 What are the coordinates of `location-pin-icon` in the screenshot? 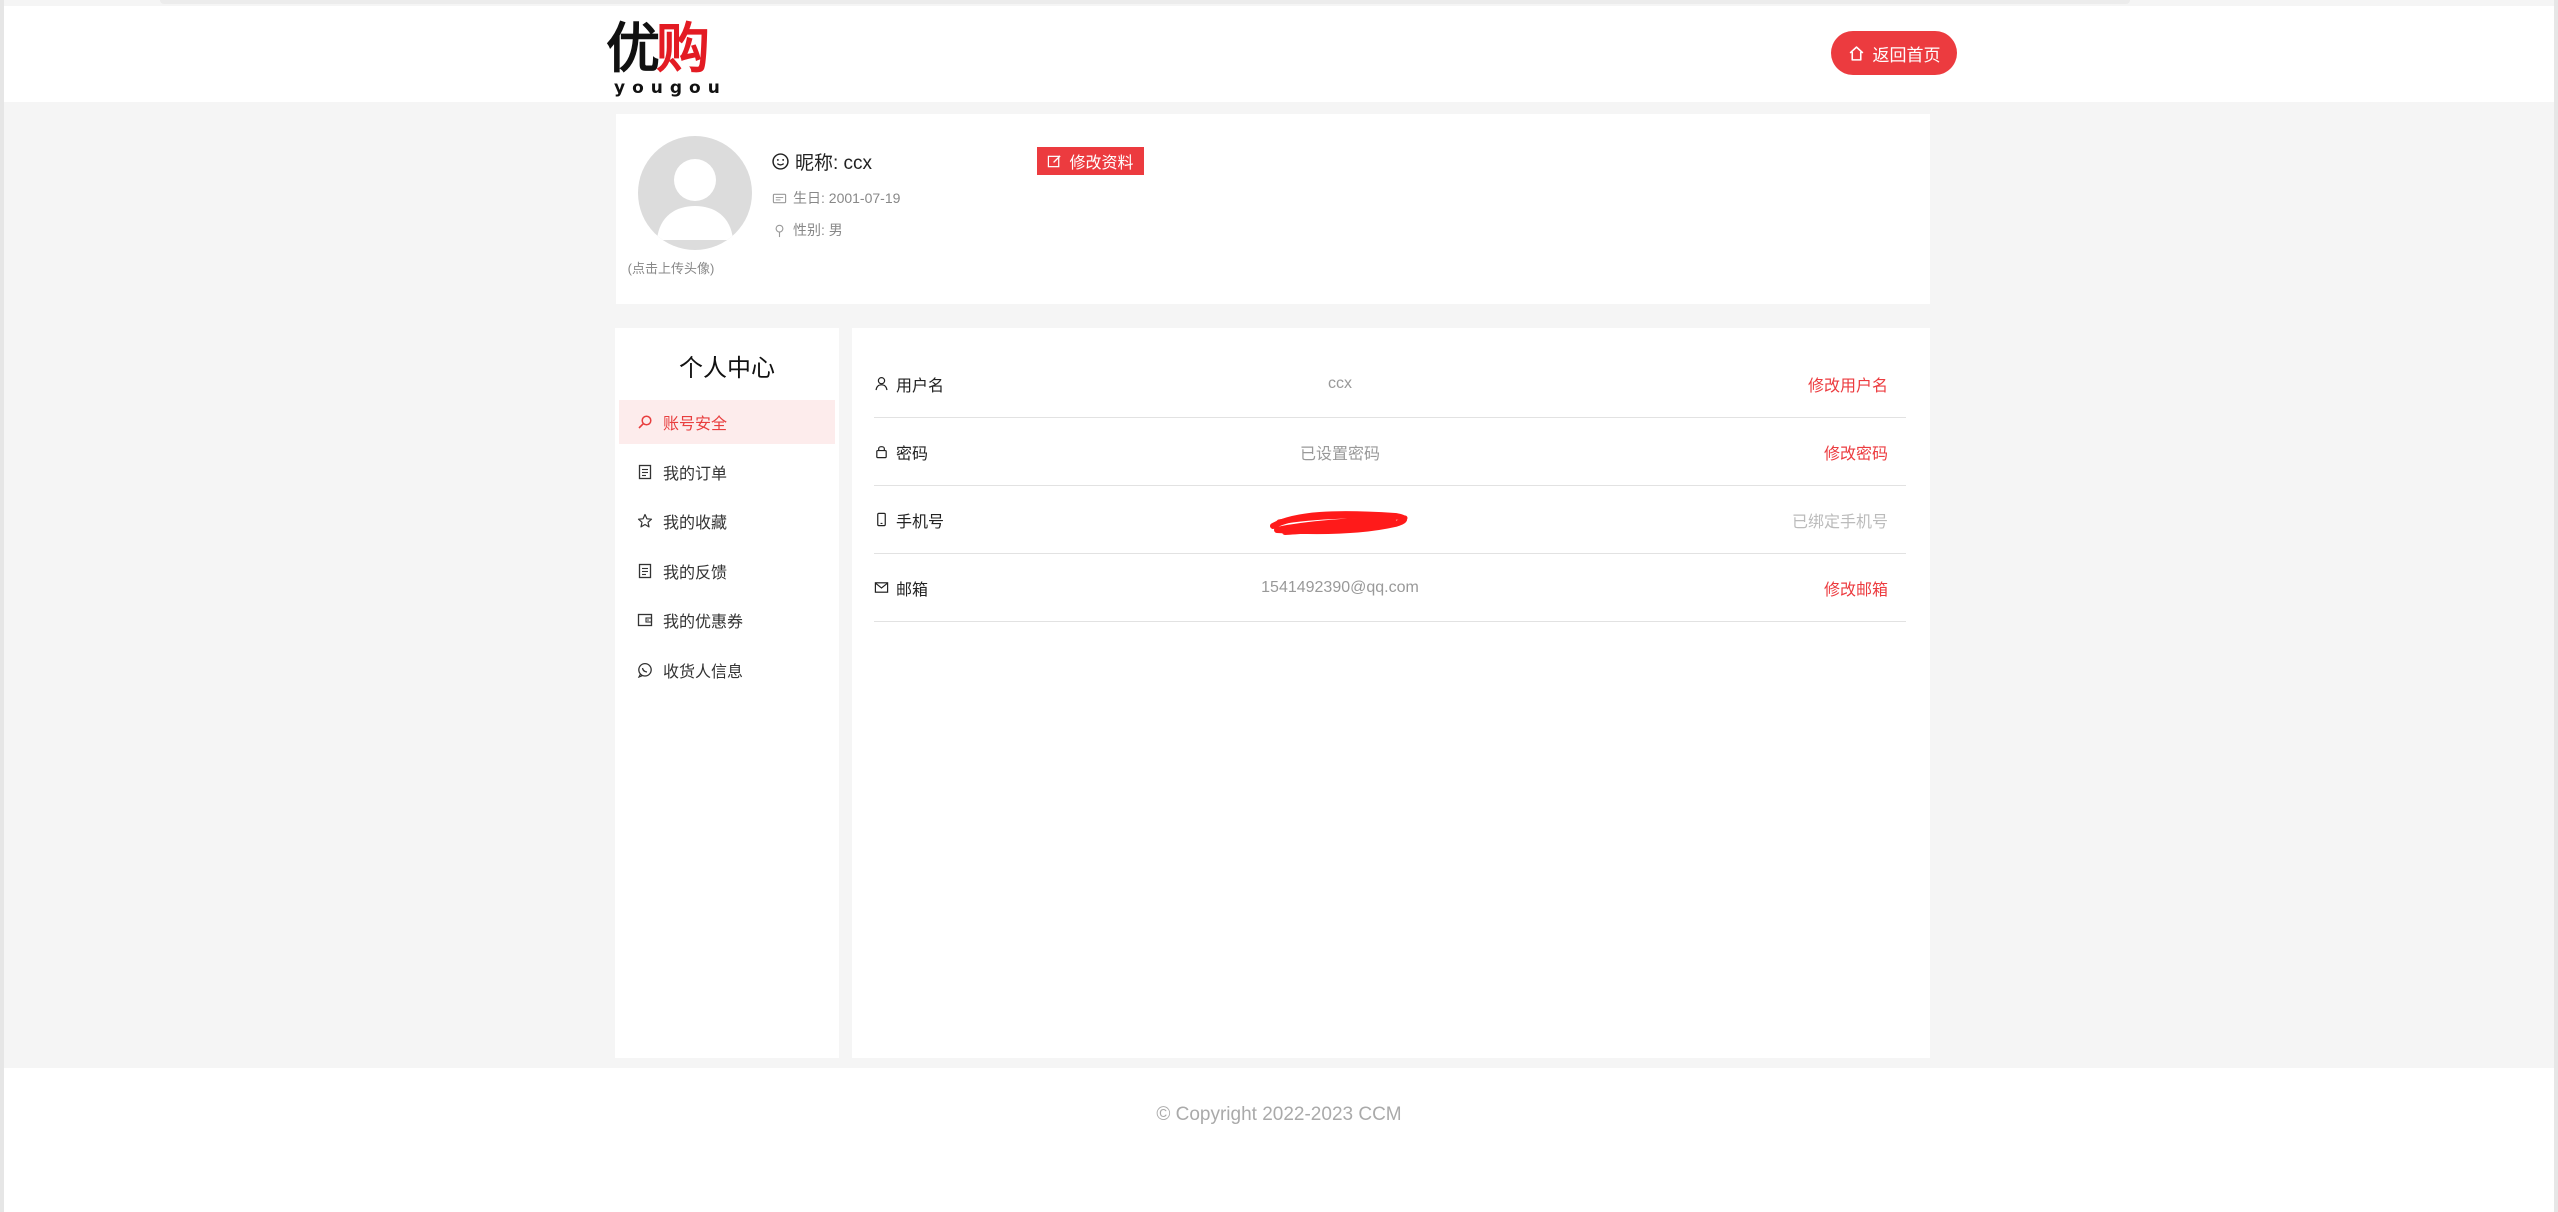 It's located at (779, 230).